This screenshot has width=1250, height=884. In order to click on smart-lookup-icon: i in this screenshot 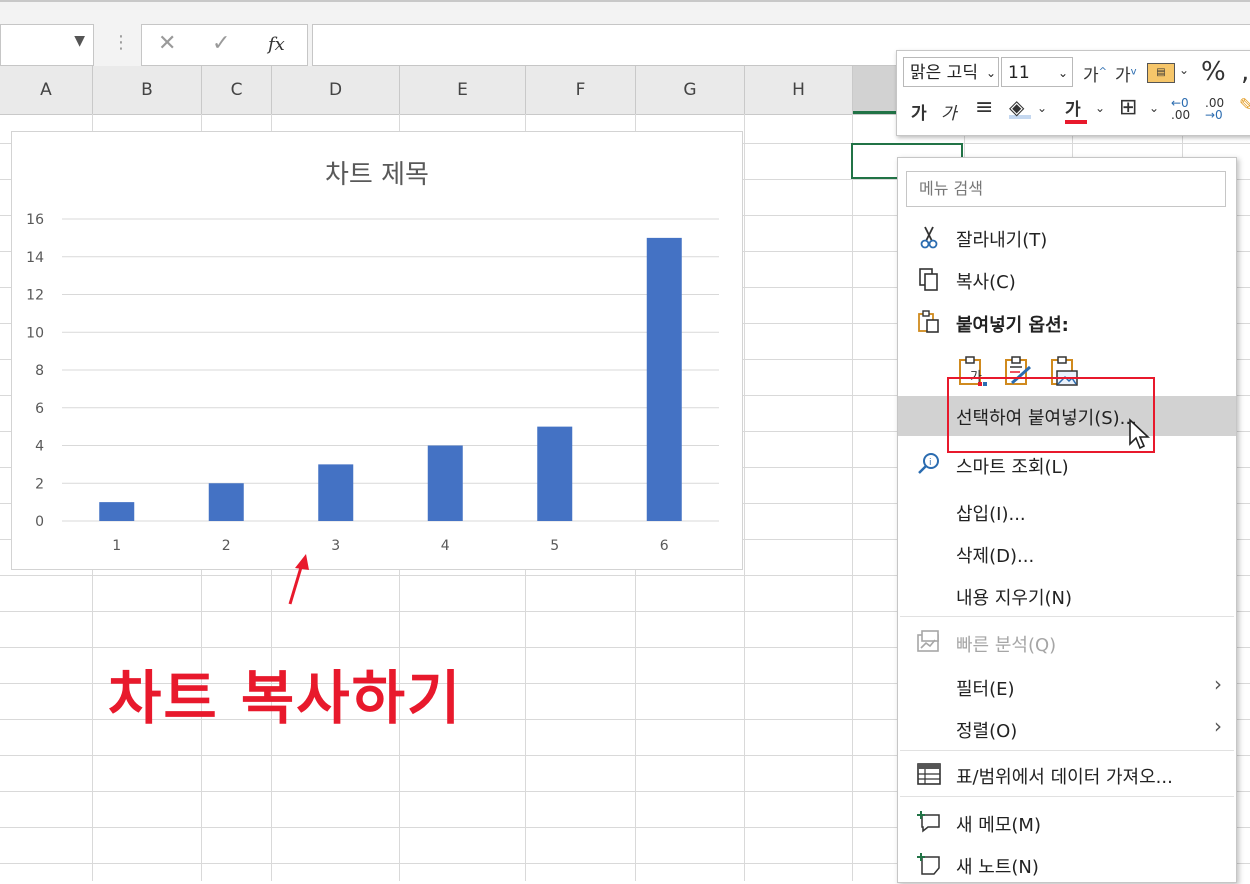, I will do `click(928, 463)`.